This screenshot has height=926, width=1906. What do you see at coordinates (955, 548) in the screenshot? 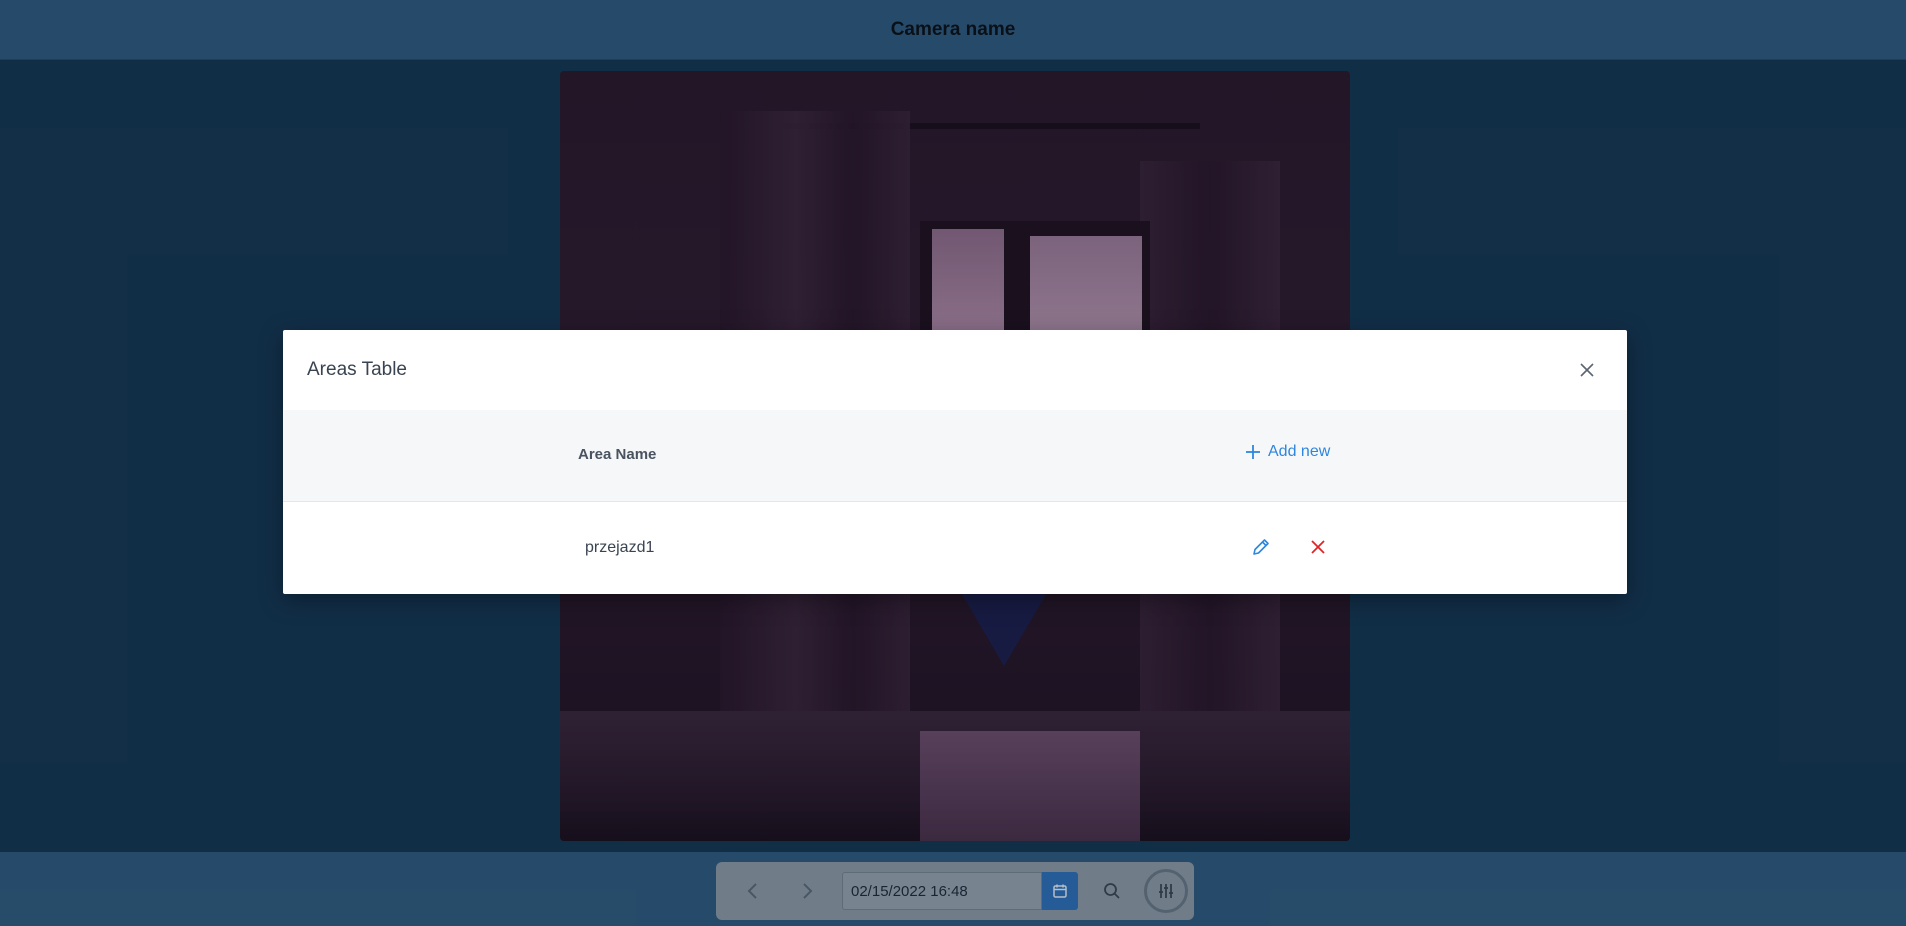
I see `table-row: przejazd1` at bounding box center [955, 548].